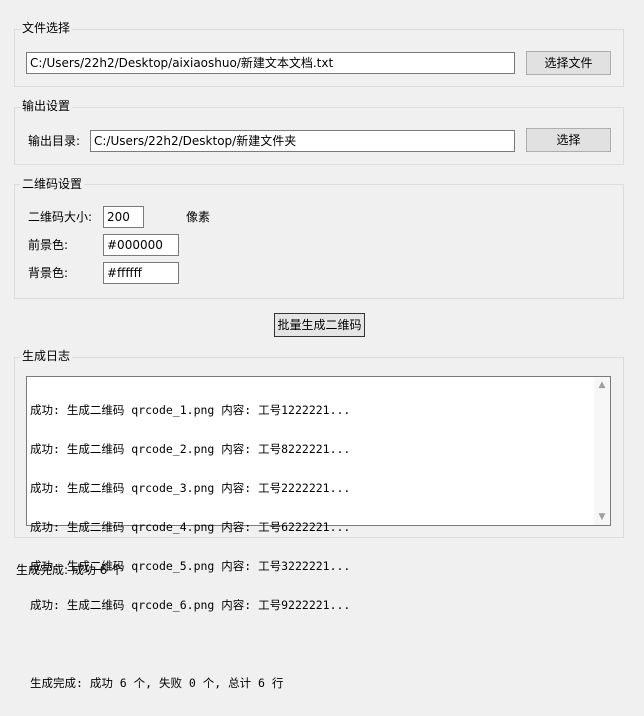 The width and height of the screenshot is (644, 716). I want to click on output-settings-title: 输出设置, so click(46, 106).